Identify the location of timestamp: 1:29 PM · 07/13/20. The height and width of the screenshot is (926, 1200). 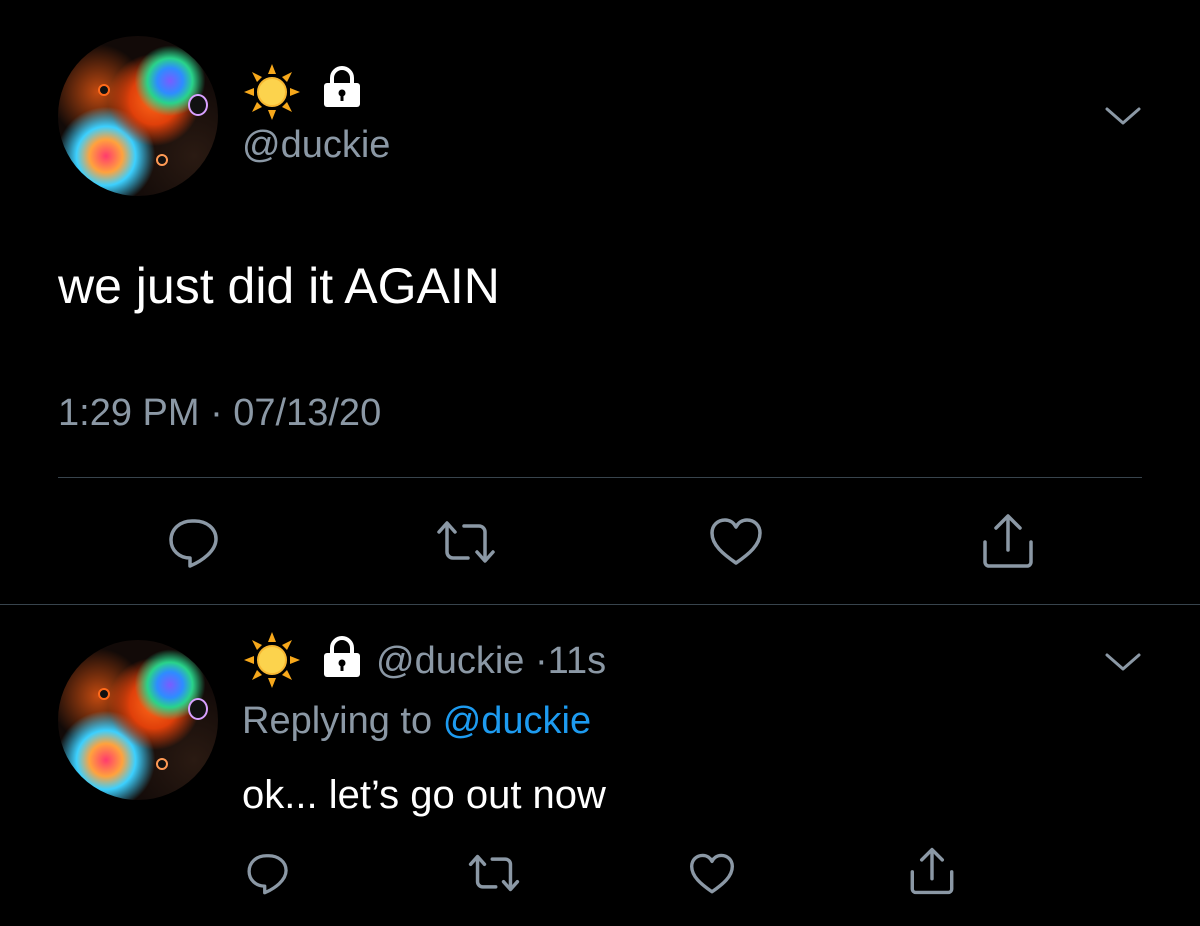
(219, 413).